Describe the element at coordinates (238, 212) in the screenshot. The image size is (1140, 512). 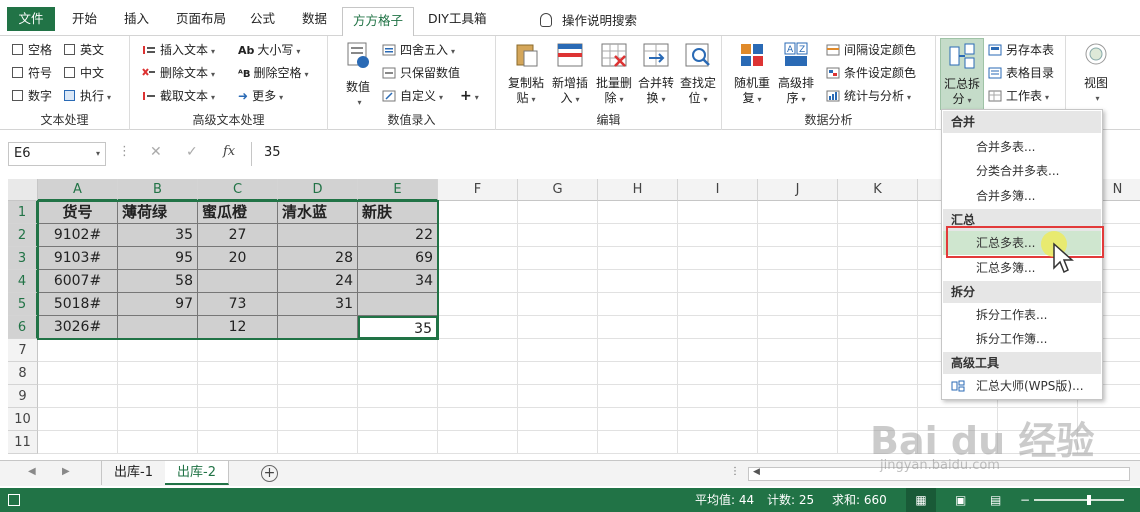
I see `table-header-cell: 蜜瓜橙` at that location.